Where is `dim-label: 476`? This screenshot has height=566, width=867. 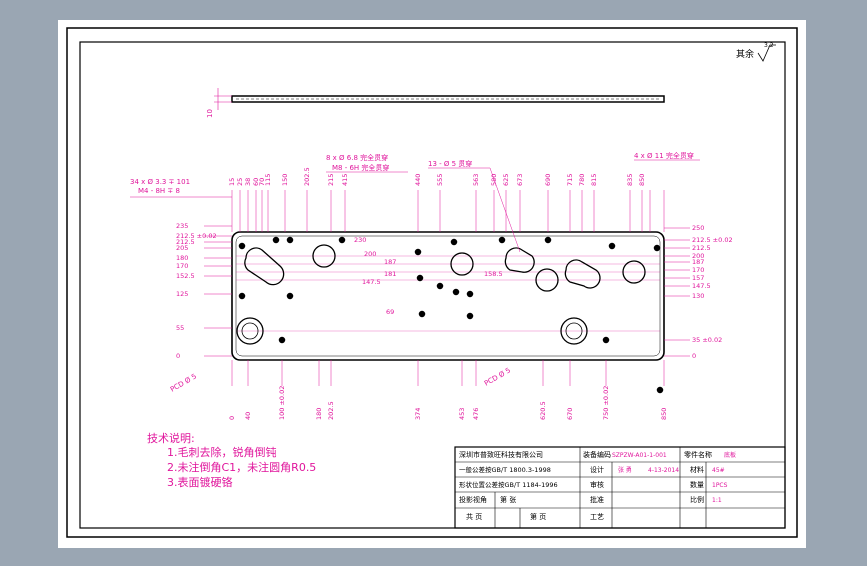 dim-label: 476 is located at coordinates (476, 414).